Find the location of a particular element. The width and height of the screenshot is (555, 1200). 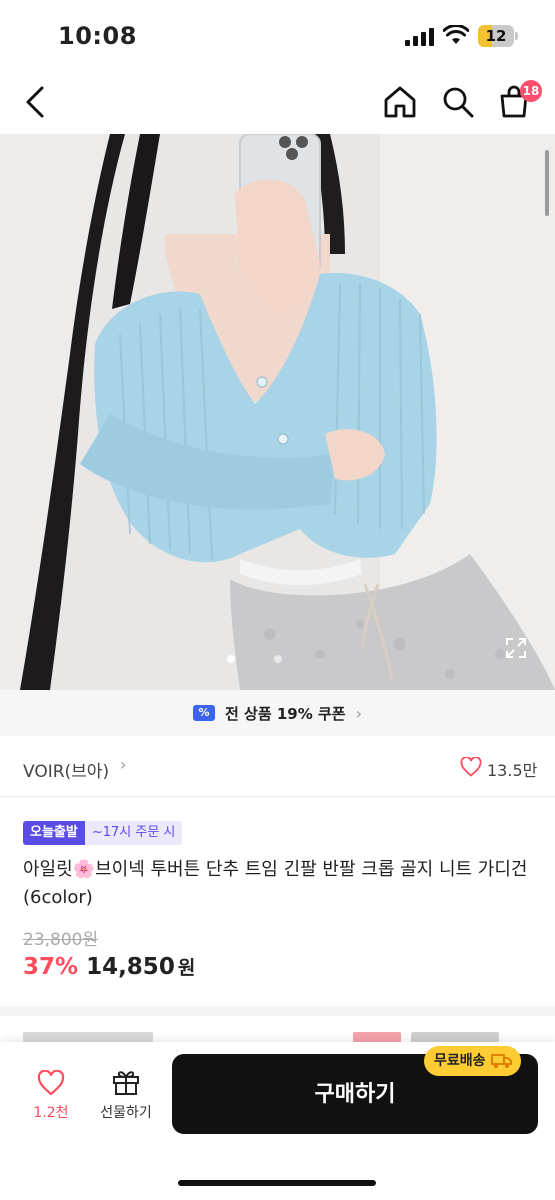

coupon-text: 전 상품 19% 쿠폰 is located at coordinates (285, 713).